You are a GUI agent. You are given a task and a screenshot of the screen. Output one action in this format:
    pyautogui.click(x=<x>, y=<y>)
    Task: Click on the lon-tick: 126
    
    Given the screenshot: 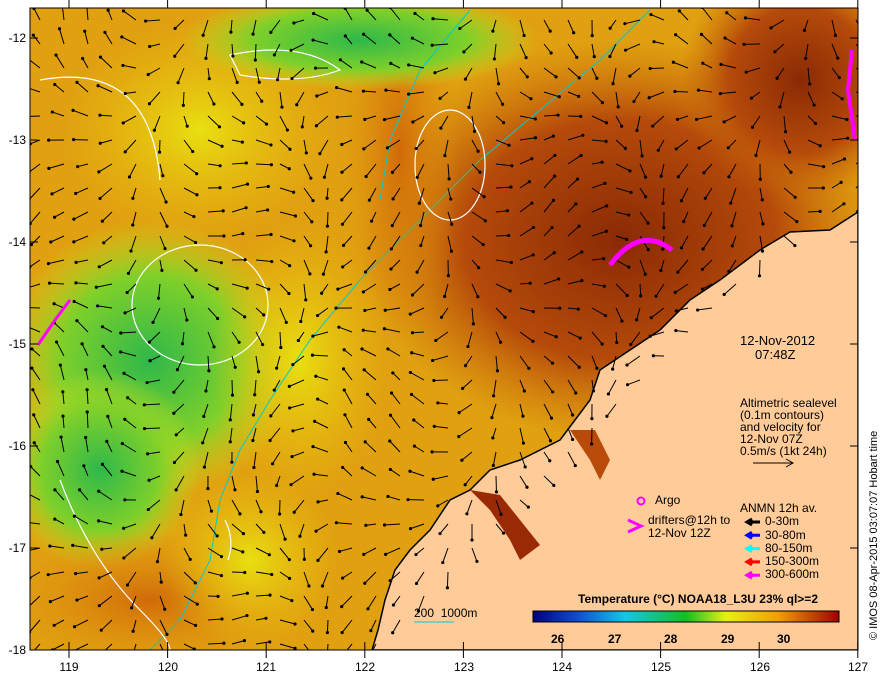 What is the action you would take?
    pyautogui.click(x=760, y=667)
    